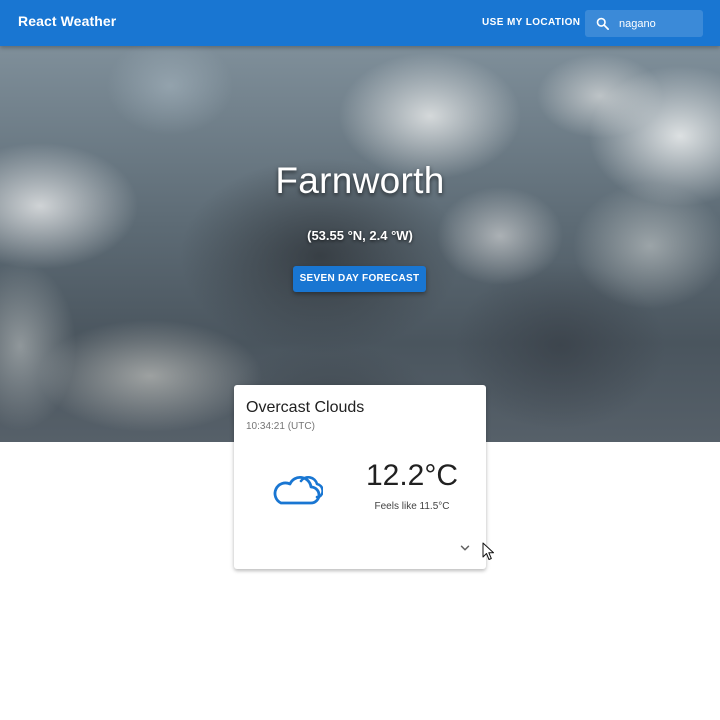  What do you see at coordinates (412, 506) in the screenshot?
I see `feels-like: Feels like 11.5°C` at bounding box center [412, 506].